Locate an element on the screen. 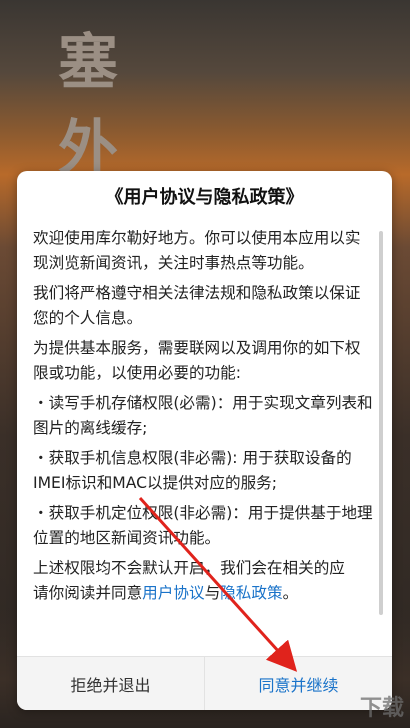  closing-text-2: 请你阅读并同意 is located at coordinates (88, 593).